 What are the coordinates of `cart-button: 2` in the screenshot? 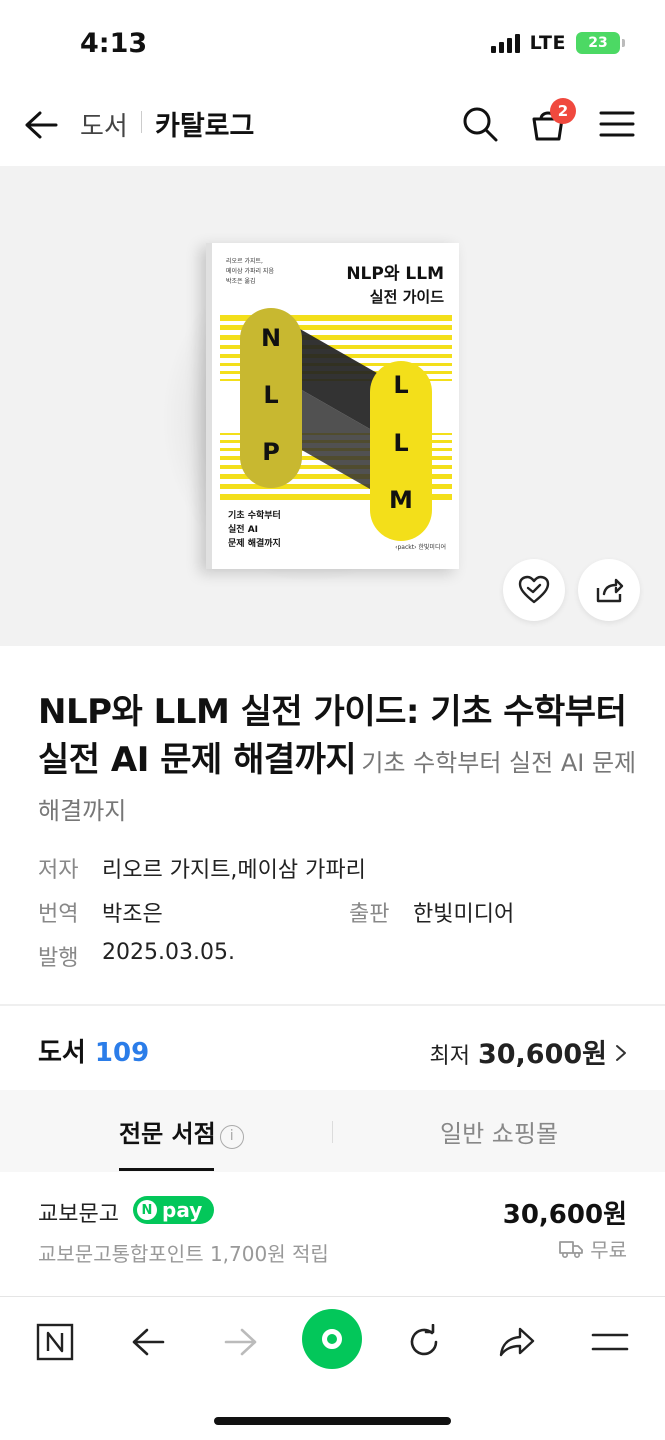 It's located at (551, 122).